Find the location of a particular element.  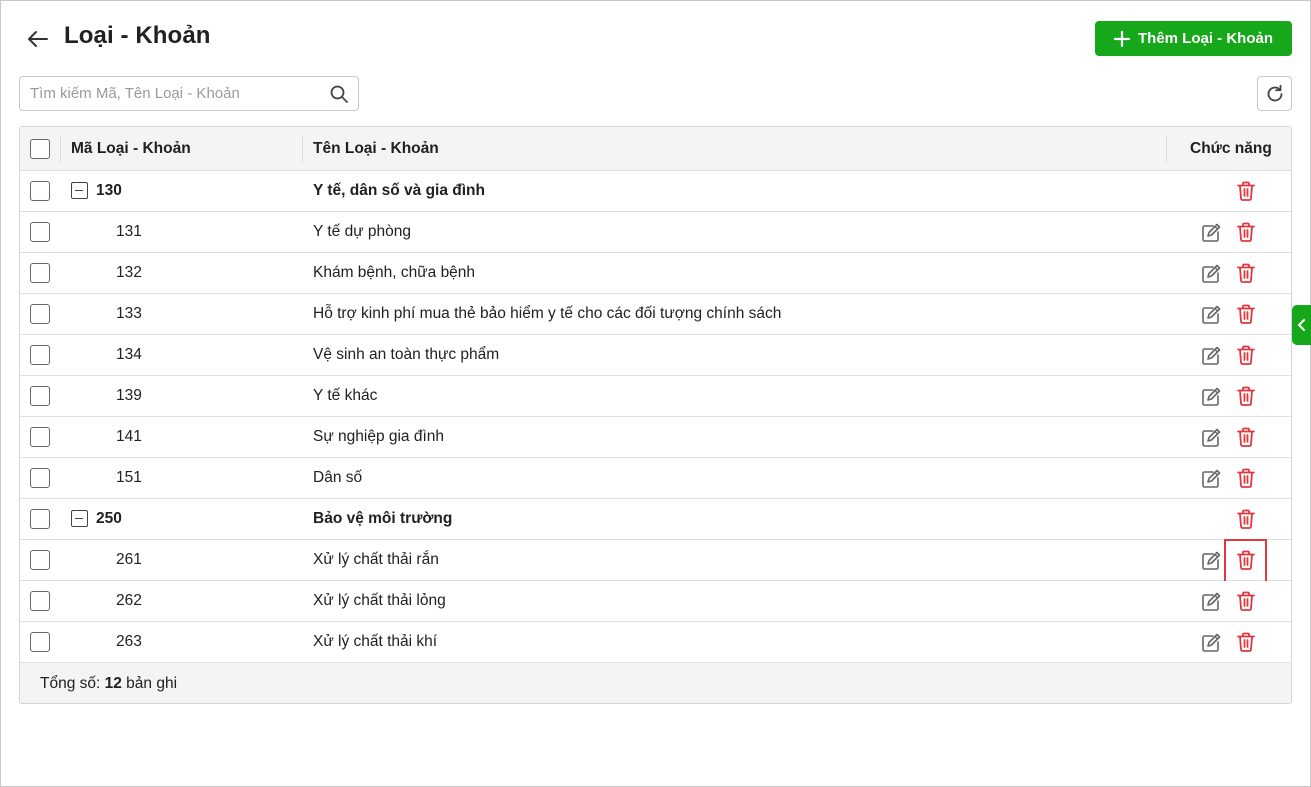

row-name: Khám bệnh, chữa bệnh is located at coordinates (394, 272).